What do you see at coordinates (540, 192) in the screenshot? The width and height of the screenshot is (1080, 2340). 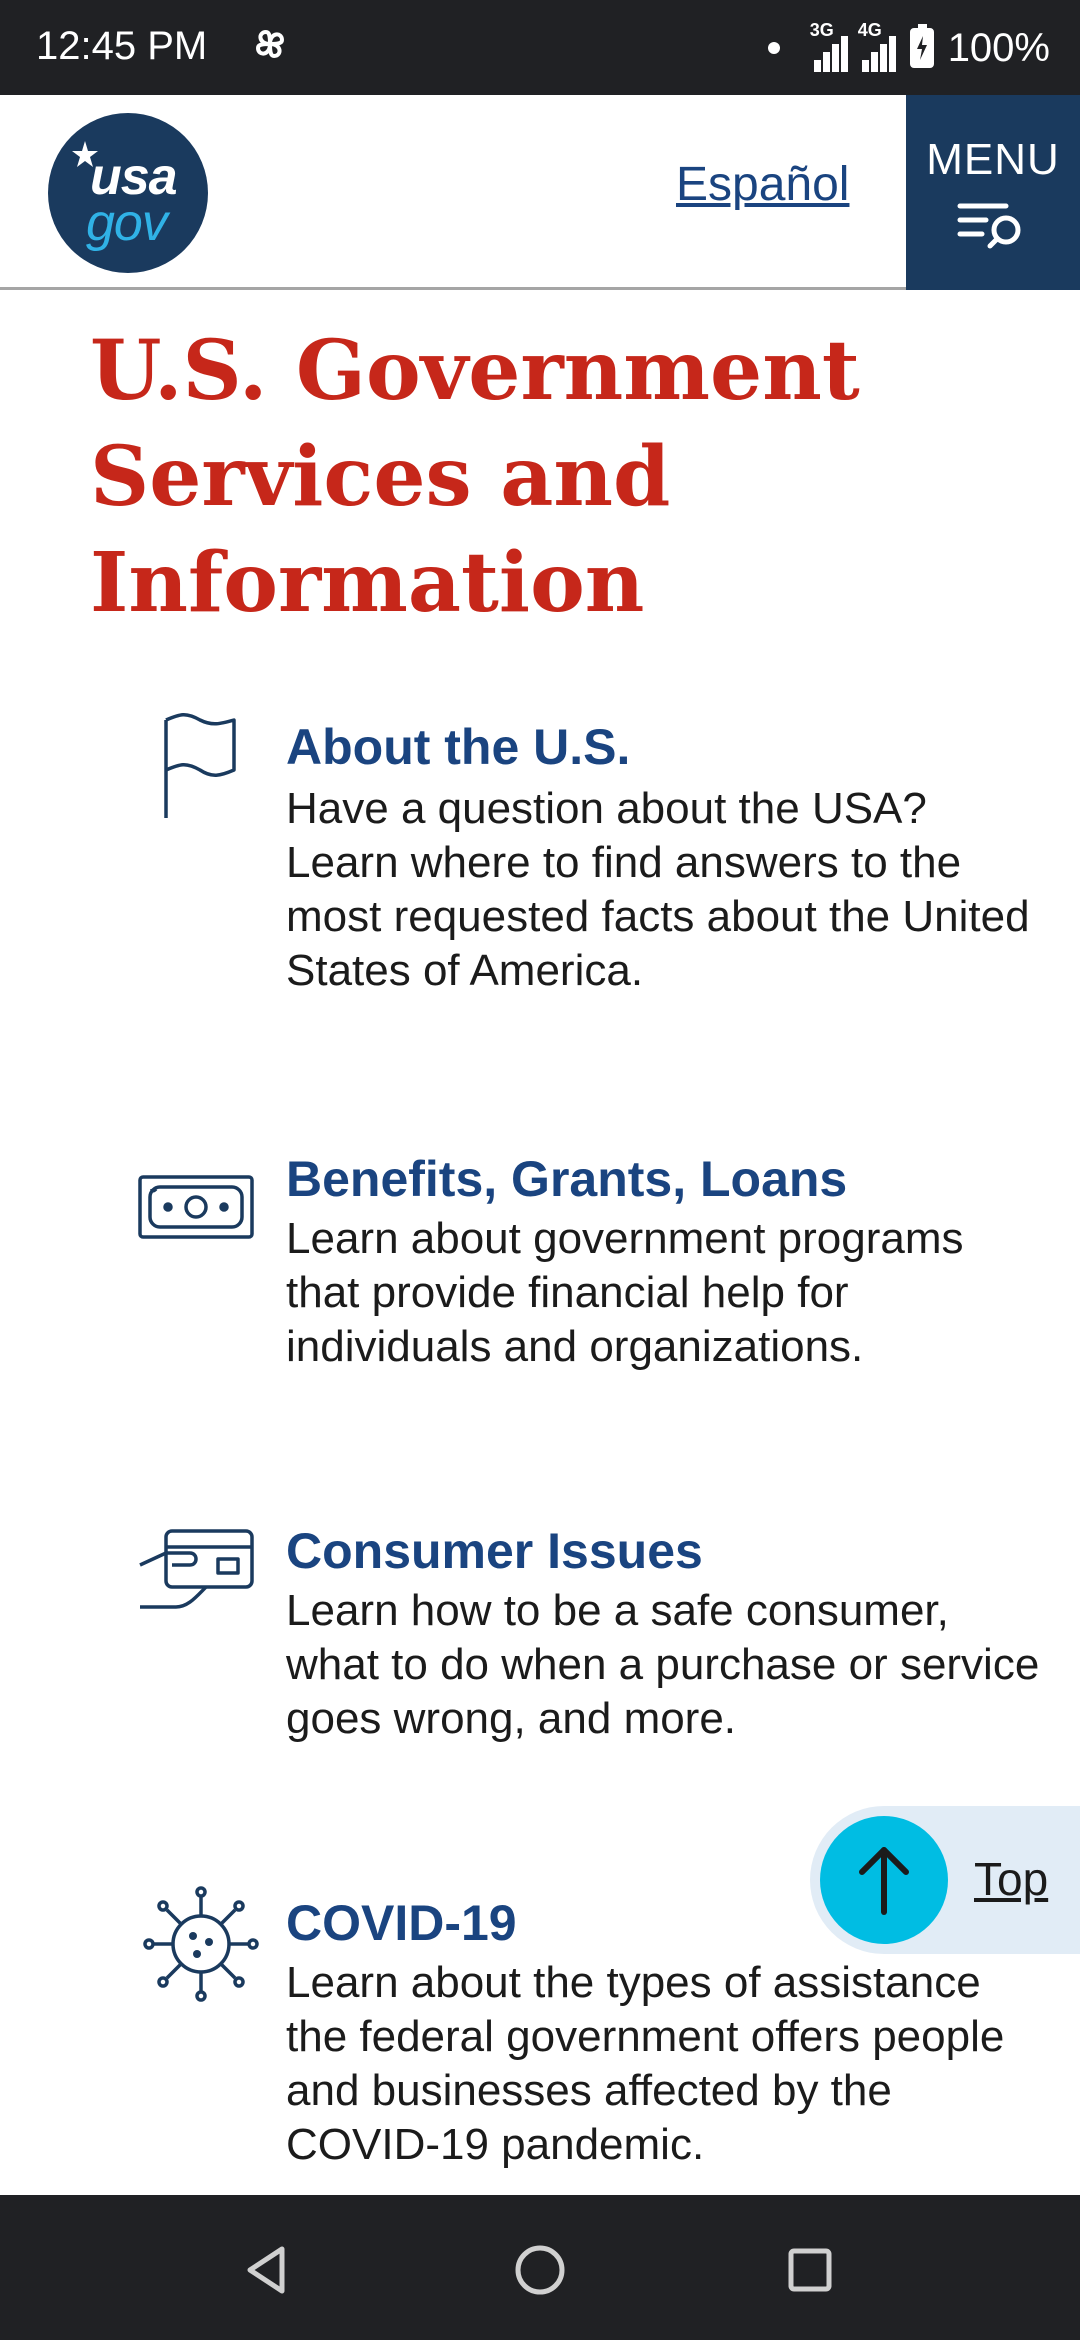 I see `site-header: usa gov Español MENU` at bounding box center [540, 192].